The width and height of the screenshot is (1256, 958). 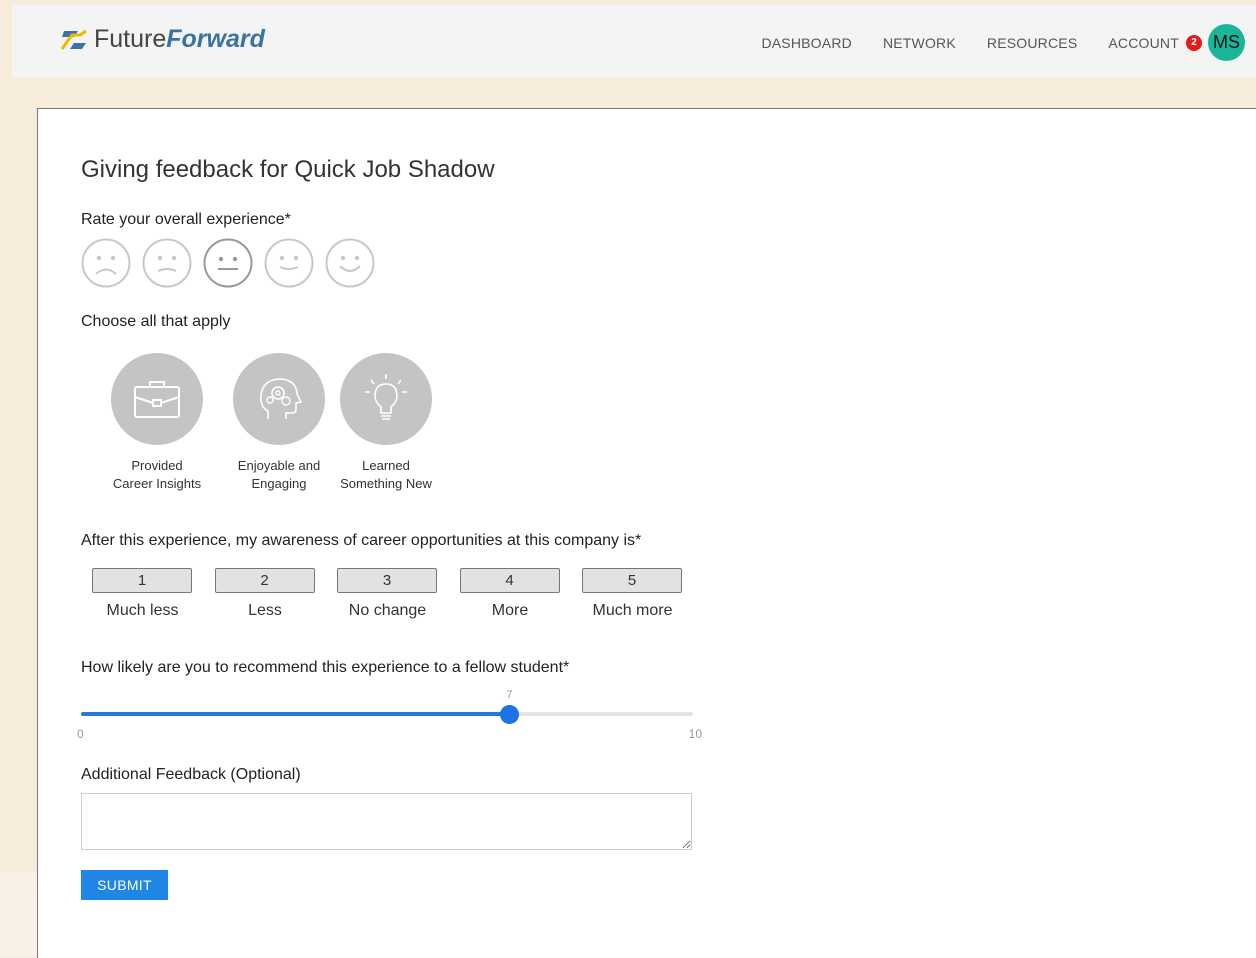 What do you see at coordinates (228, 263) in the screenshot?
I see `neutral-face-icon` at bounding box center [228, 263].